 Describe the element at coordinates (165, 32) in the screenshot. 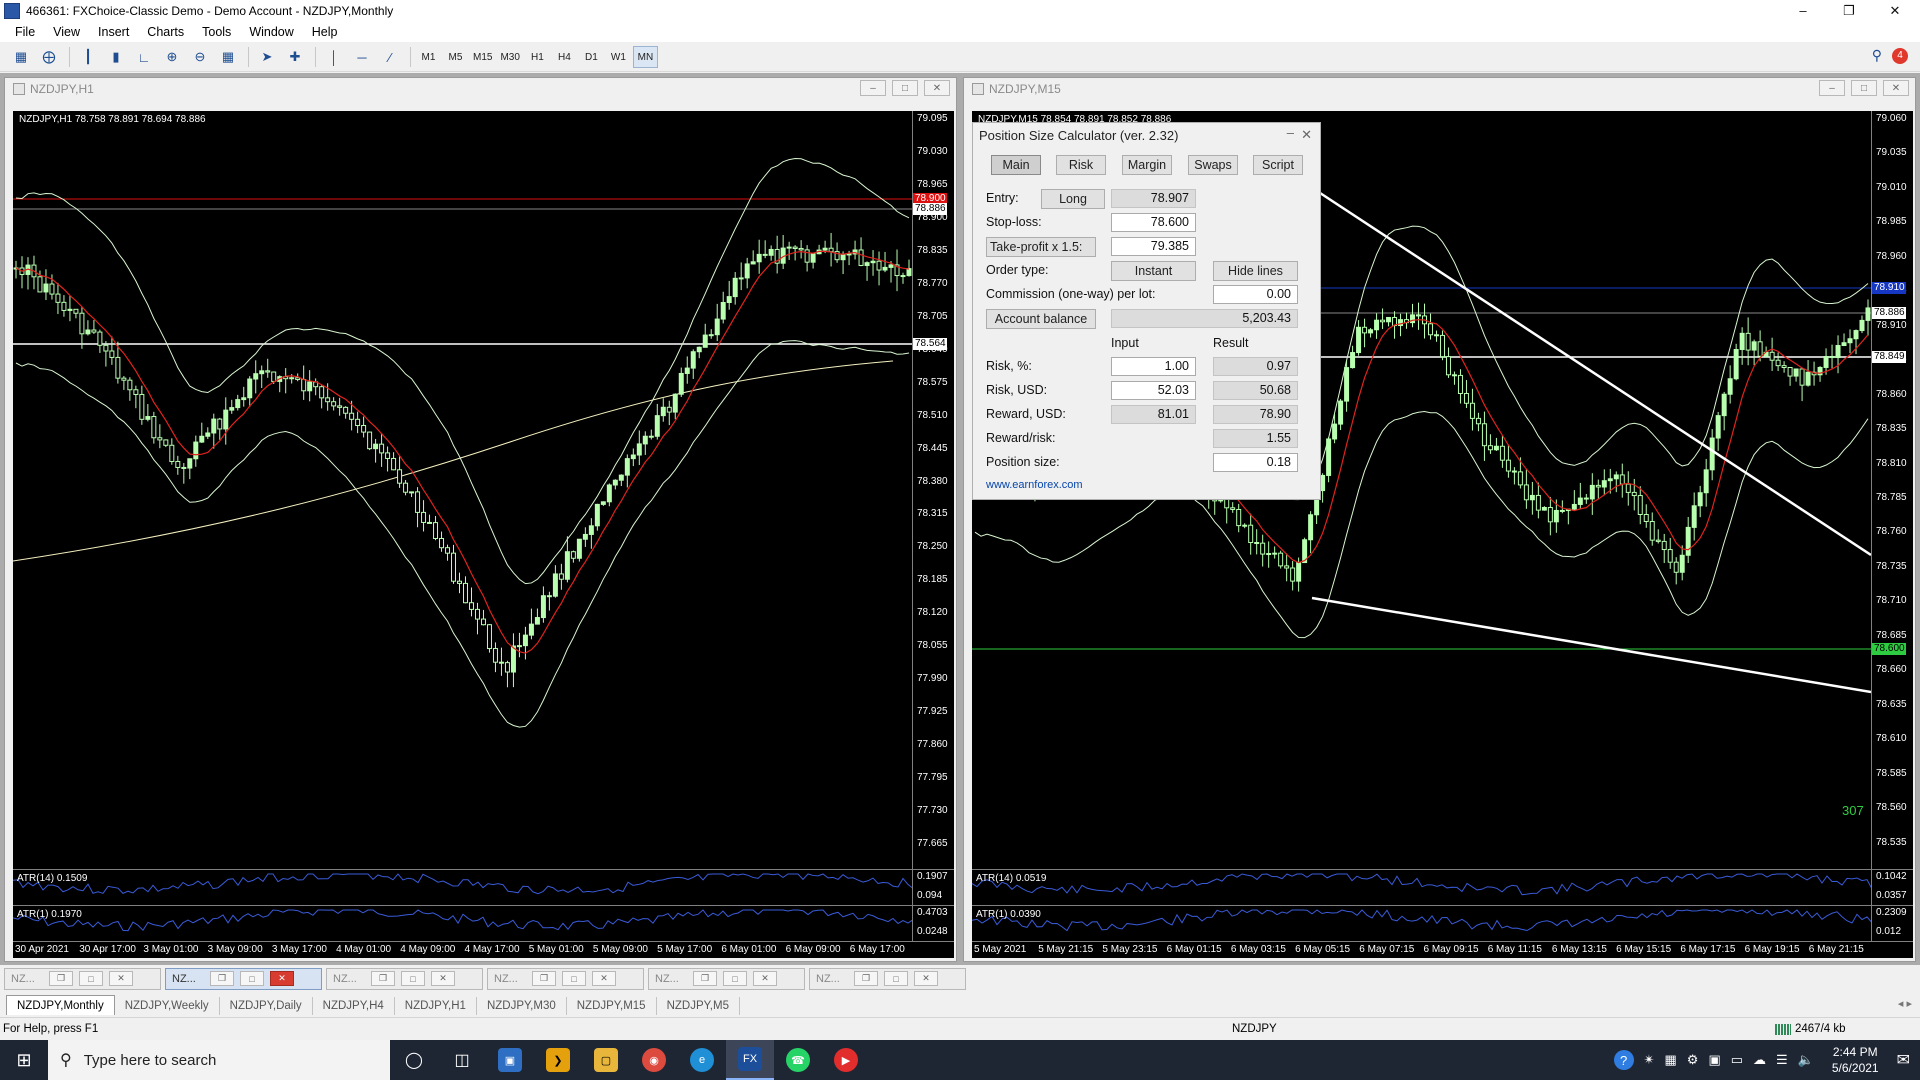

I see `menu-charts: Charts` at that location.